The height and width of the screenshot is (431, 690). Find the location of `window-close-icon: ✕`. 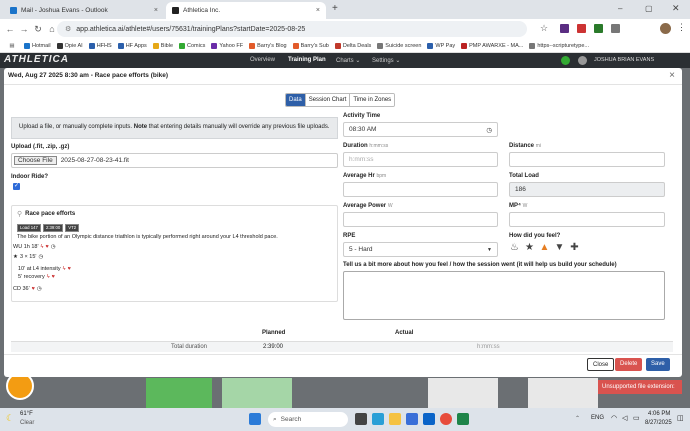

window-close-icon: ✕ is located at coordinates (676, 8).